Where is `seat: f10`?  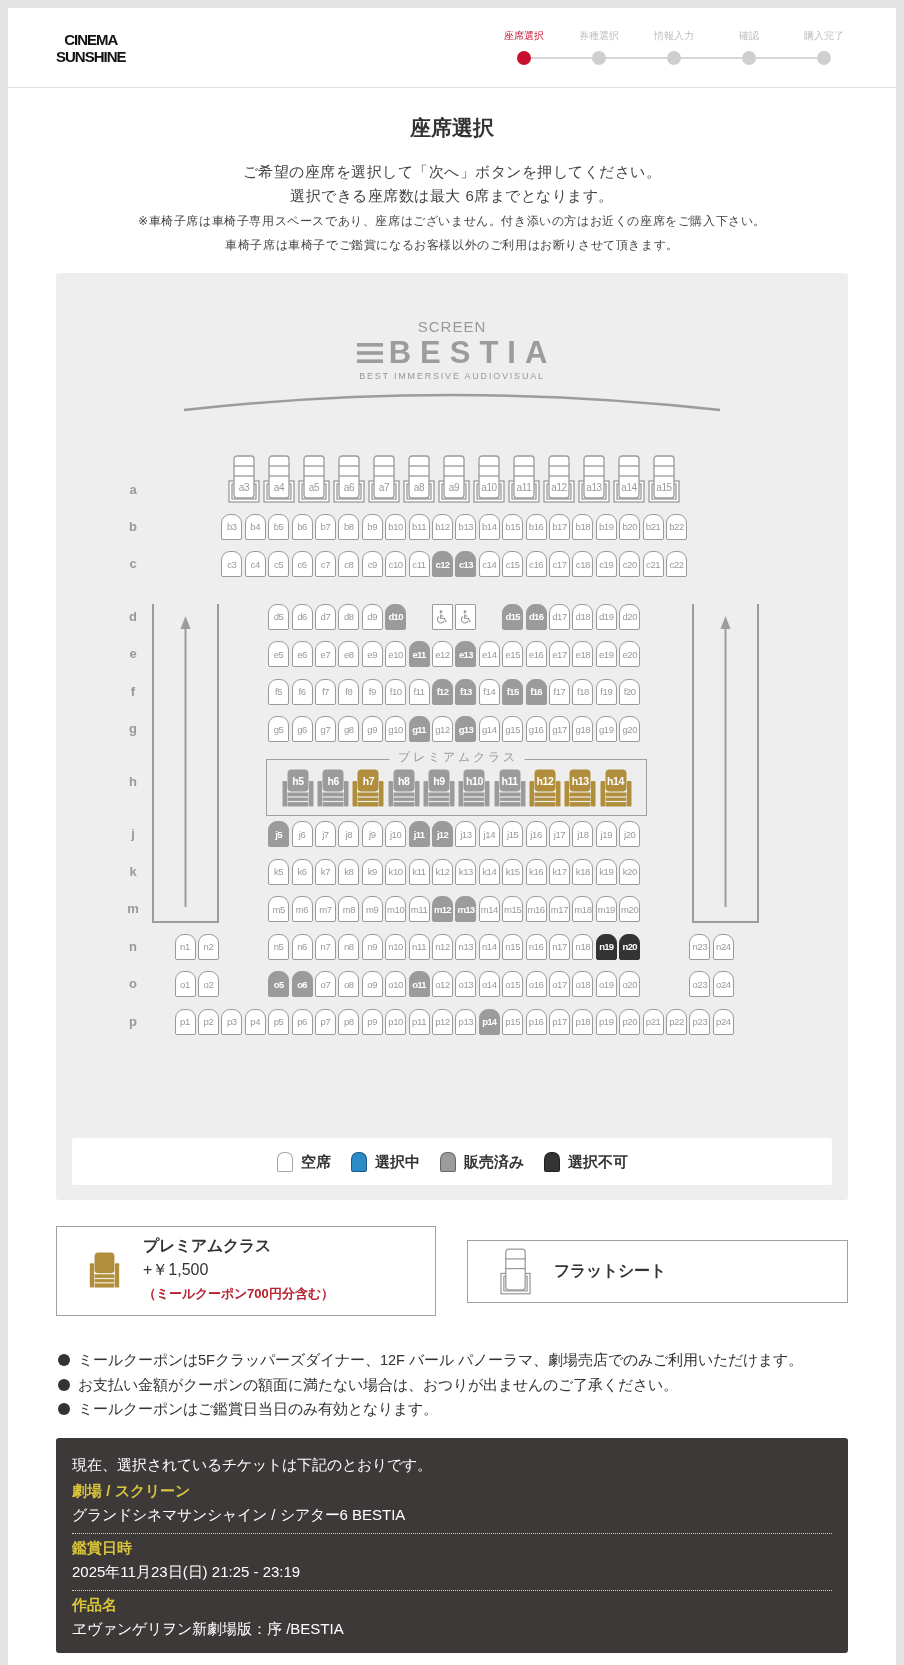
seat: f10 is located at coordinates (396, 691).